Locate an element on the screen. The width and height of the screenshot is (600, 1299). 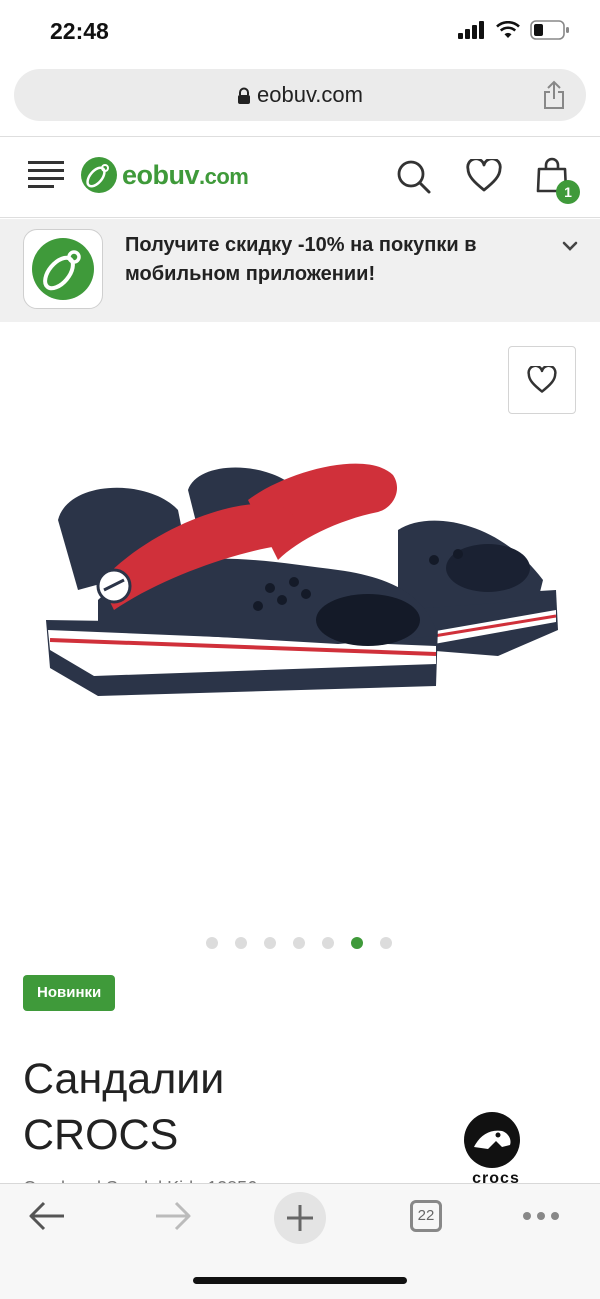
more-menu-icon is located at coordinates (541, 1216).